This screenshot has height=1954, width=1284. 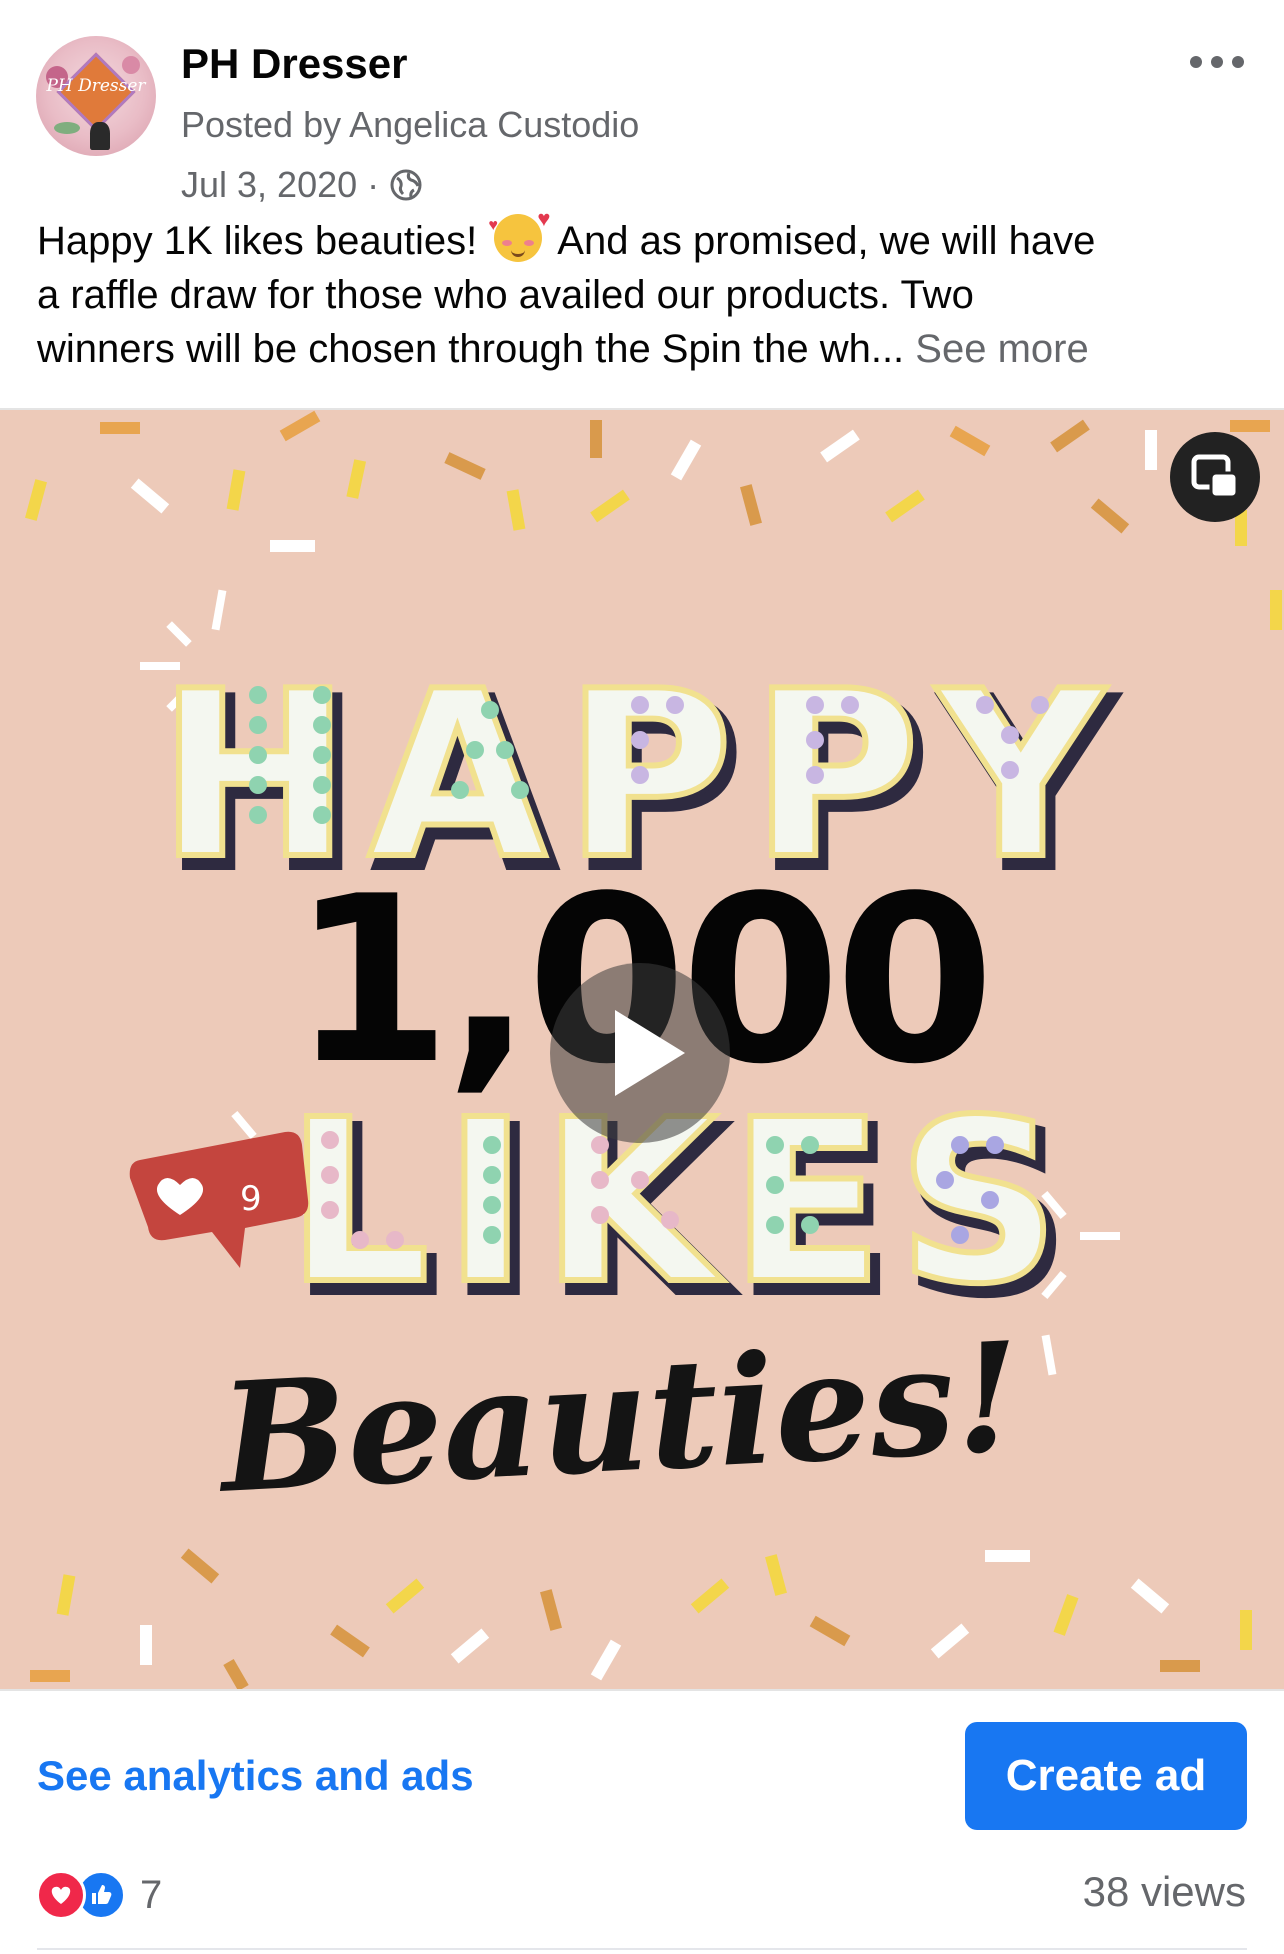 What do you see at coordinates (61, 1895) in the screenshot?
I see `love-reaction-icon` at bounding box center [61, 1895].